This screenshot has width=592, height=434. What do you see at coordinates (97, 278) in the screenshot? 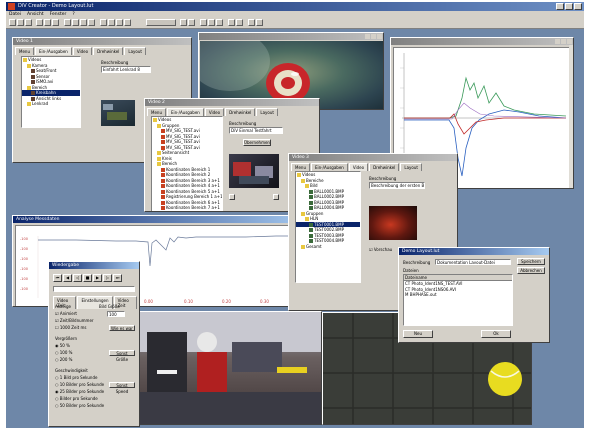
I see `play-icon: ▶` at bounding box center [97, 278].